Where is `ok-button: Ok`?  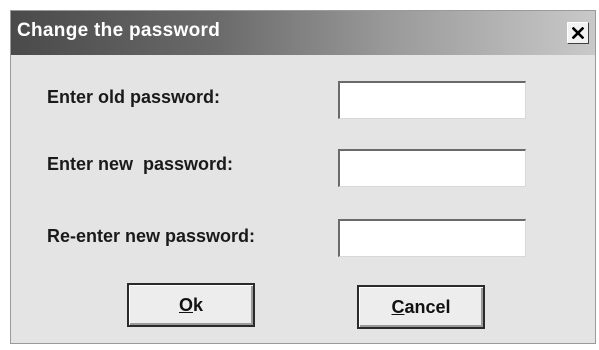
ok-button: Ok is located at coordinates (191, 305).